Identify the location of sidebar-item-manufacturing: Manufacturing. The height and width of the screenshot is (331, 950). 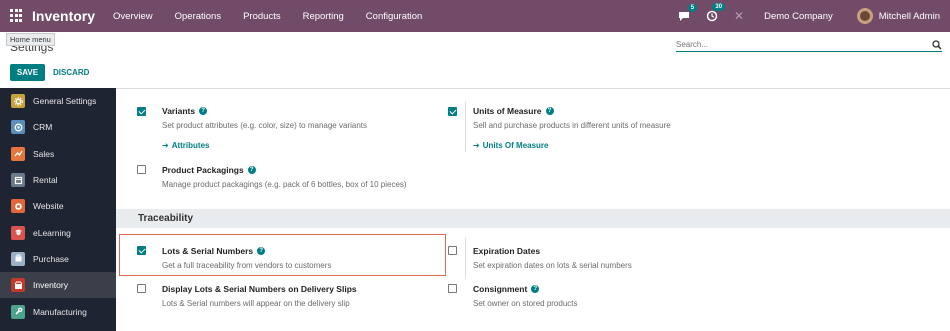
(58, 311).